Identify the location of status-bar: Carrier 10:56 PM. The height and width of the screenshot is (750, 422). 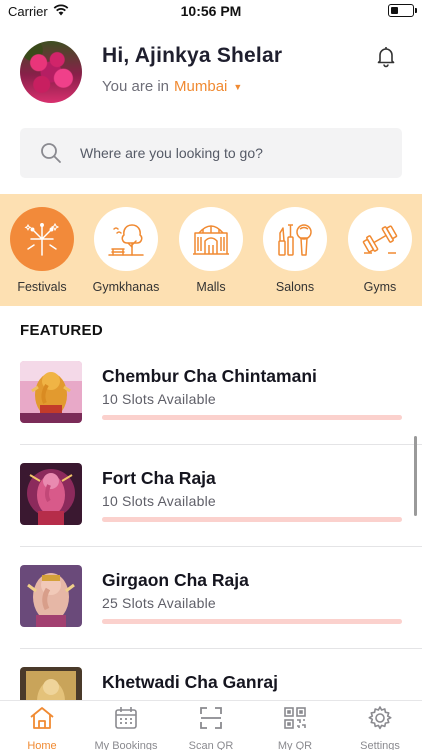
(211, 11).